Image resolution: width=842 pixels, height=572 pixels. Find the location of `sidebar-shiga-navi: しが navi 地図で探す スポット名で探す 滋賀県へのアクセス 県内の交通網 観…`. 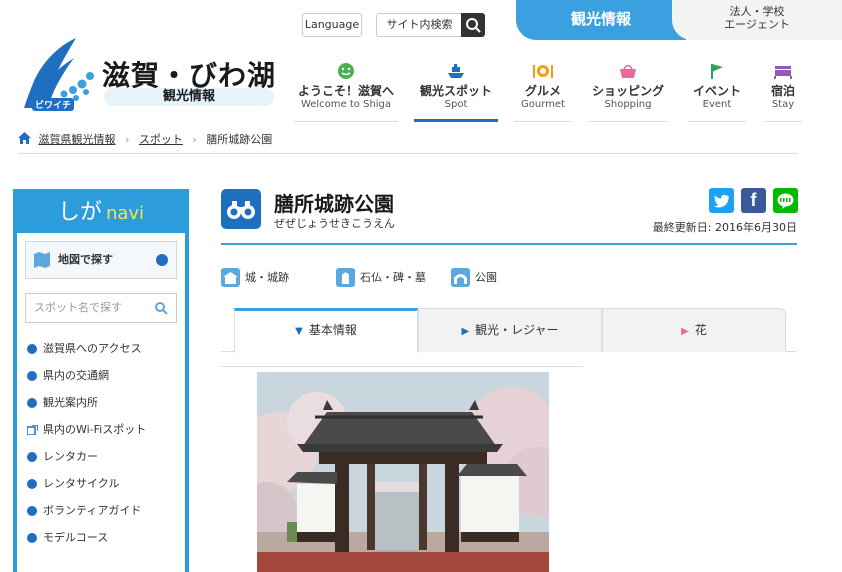

sidebar-shiga-navi: しが navi 地図で探す スポット名で探す 滋賀県へのアクセス 県内の交通網 観… is located at coordinates (101, 380).